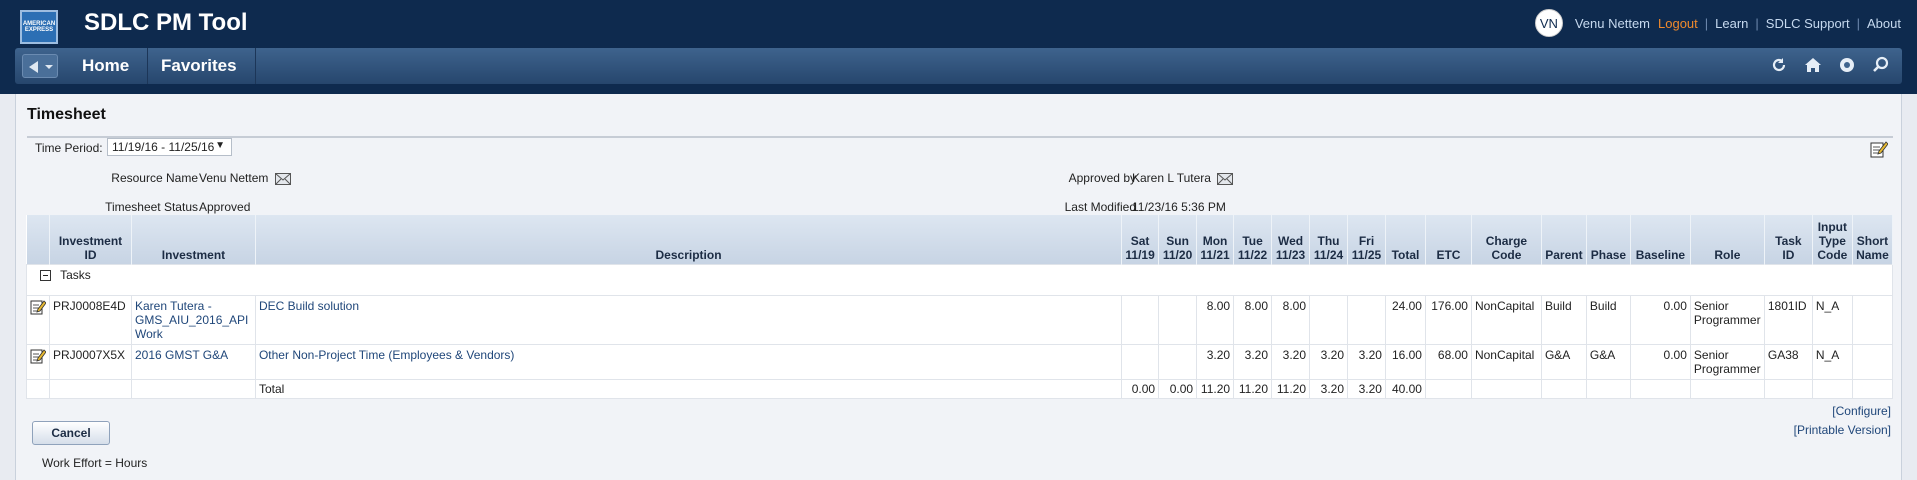 Image resolution: width=1917 pixels, height=480 pixels. Describe the element at coordinates (1678, 23) in the screenshot. I see `logout-link: Logout` at that location.